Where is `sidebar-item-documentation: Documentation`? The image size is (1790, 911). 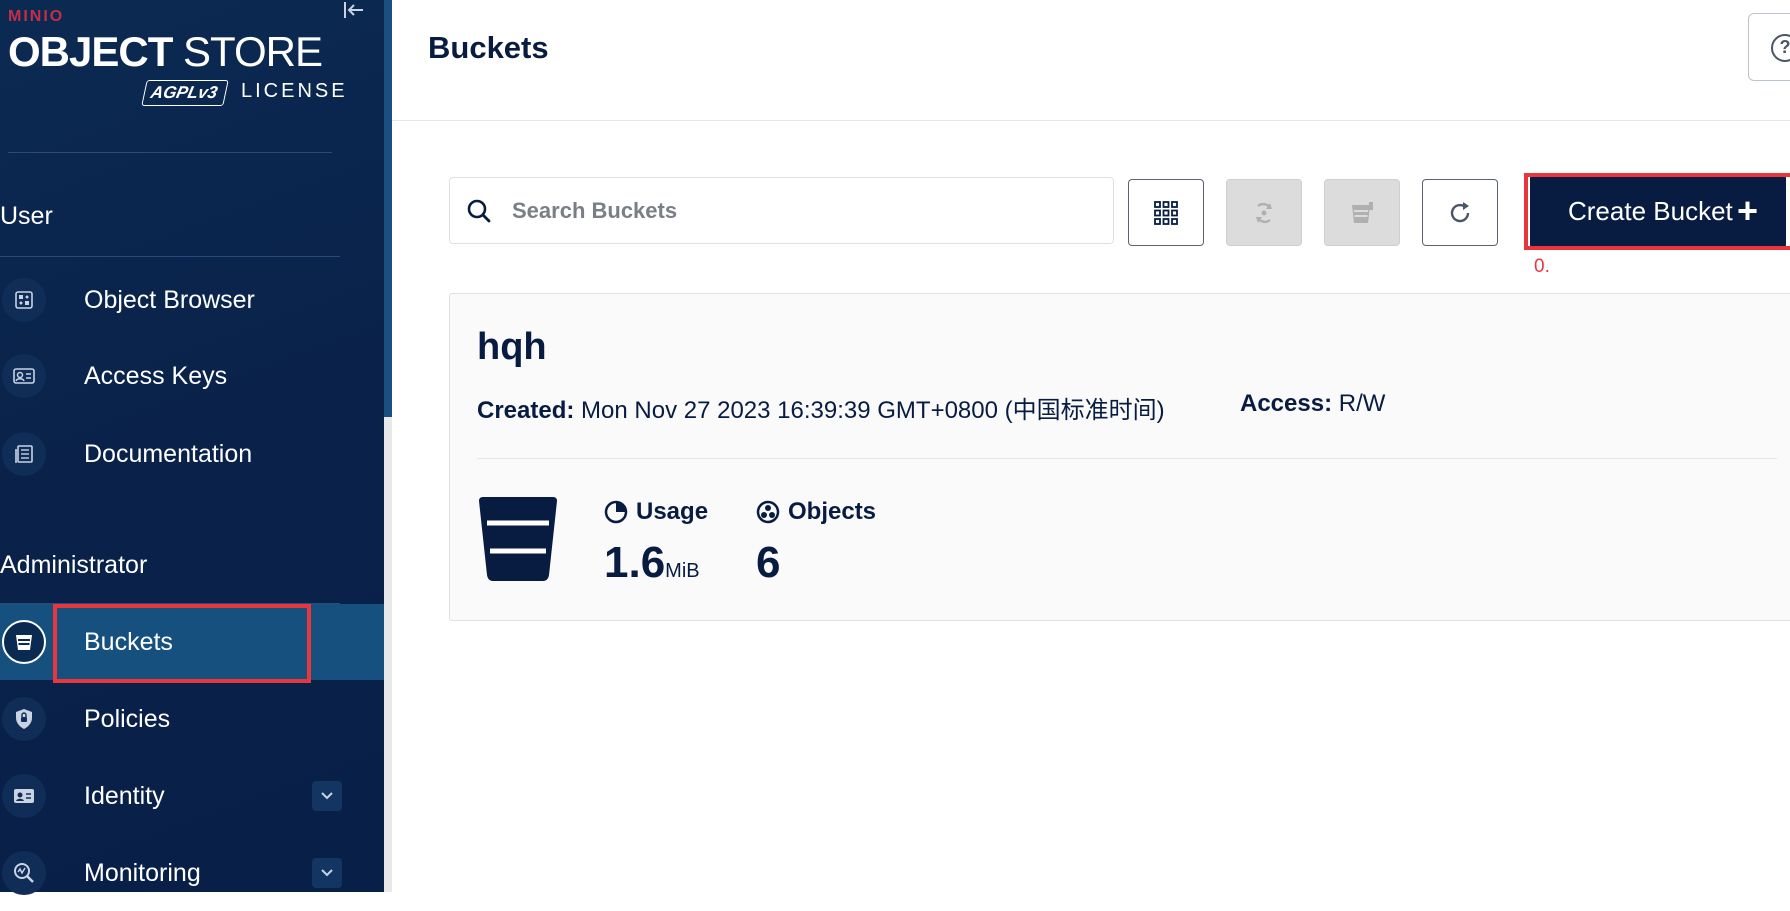 sidebar-item-documentation: Documentation is located at coordinates (192, 454).